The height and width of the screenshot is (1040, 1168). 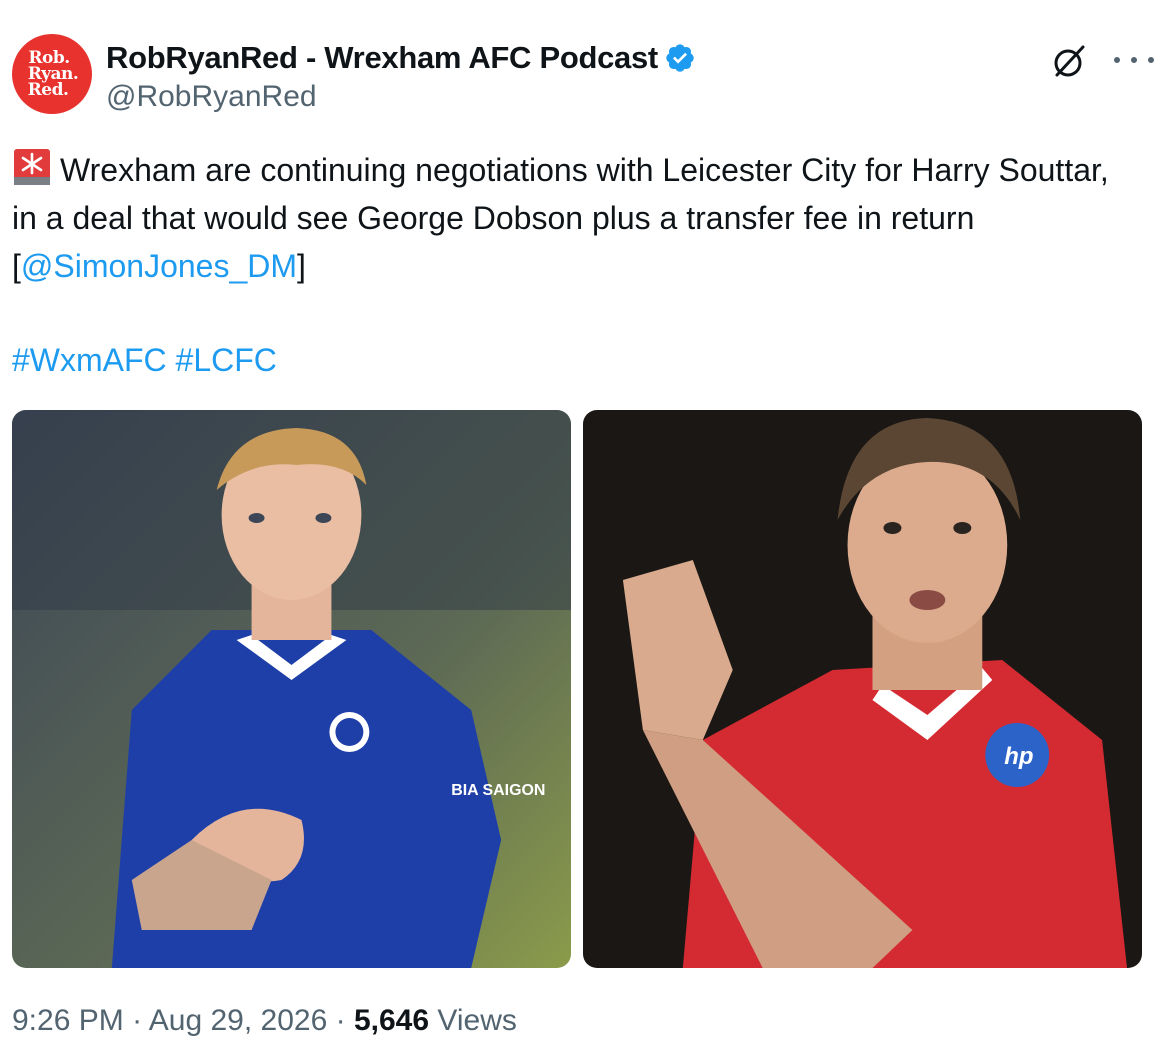 What do you see at coordinates (89, 360) in the screenshot?
I see `hashtag-link: #WxmAFC` at bounding box center [89, 360].